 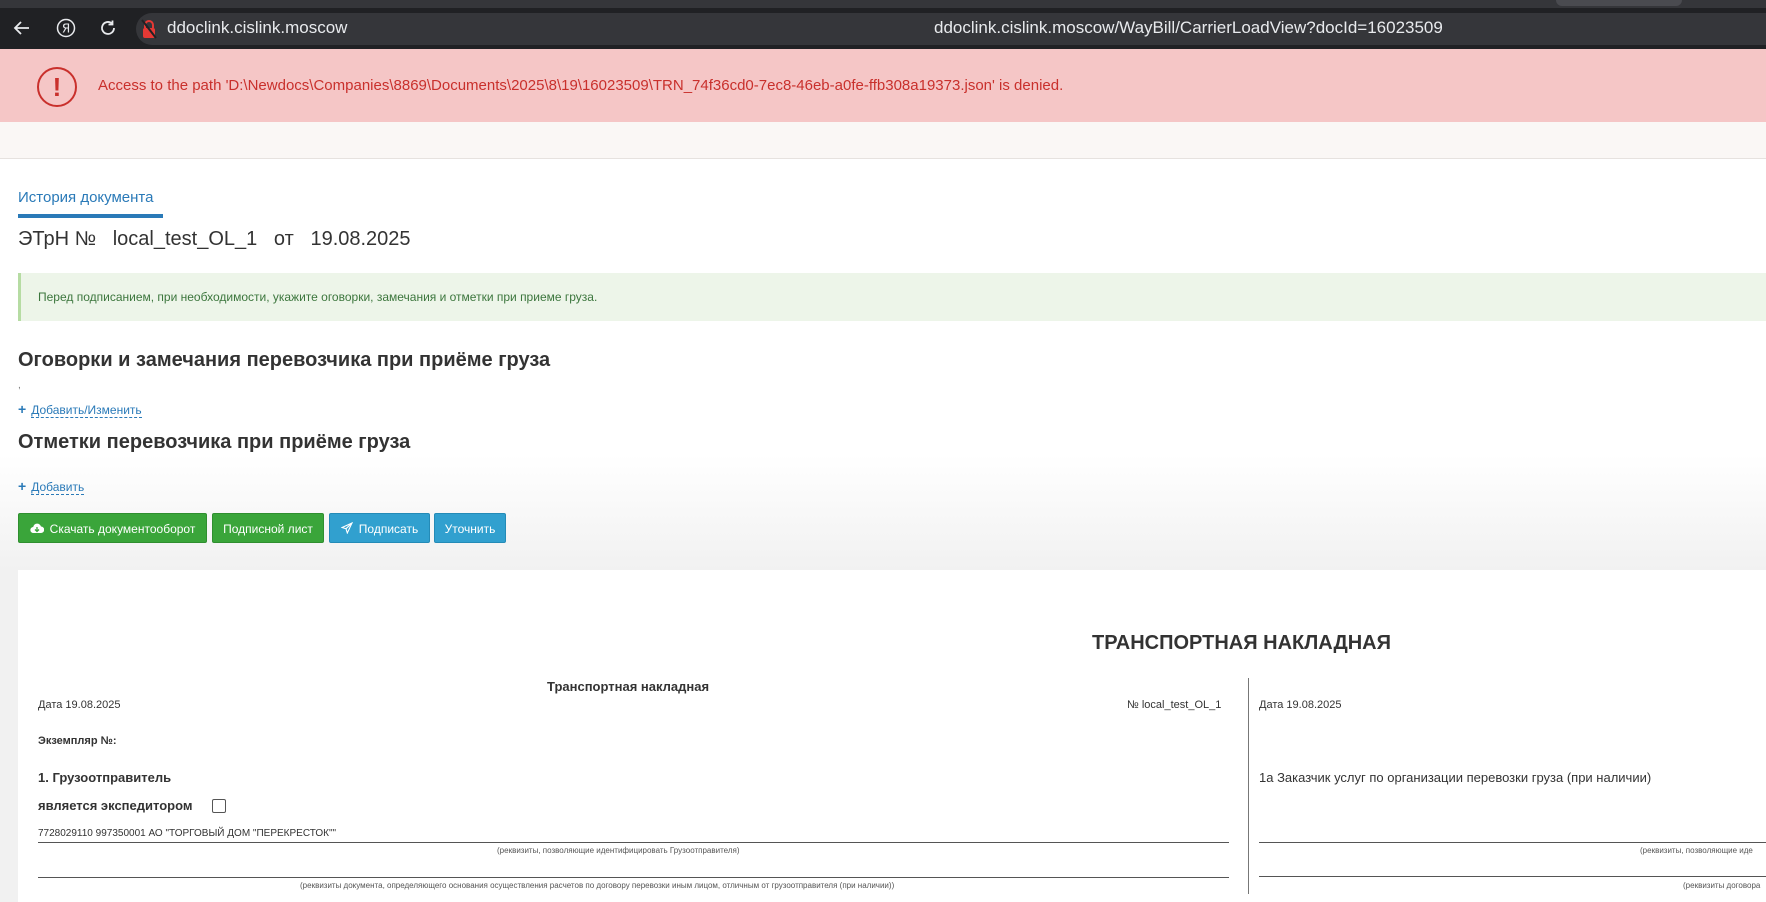 I want to click on field-caption: (реквизиты договора, so click(x=1722, y=885).